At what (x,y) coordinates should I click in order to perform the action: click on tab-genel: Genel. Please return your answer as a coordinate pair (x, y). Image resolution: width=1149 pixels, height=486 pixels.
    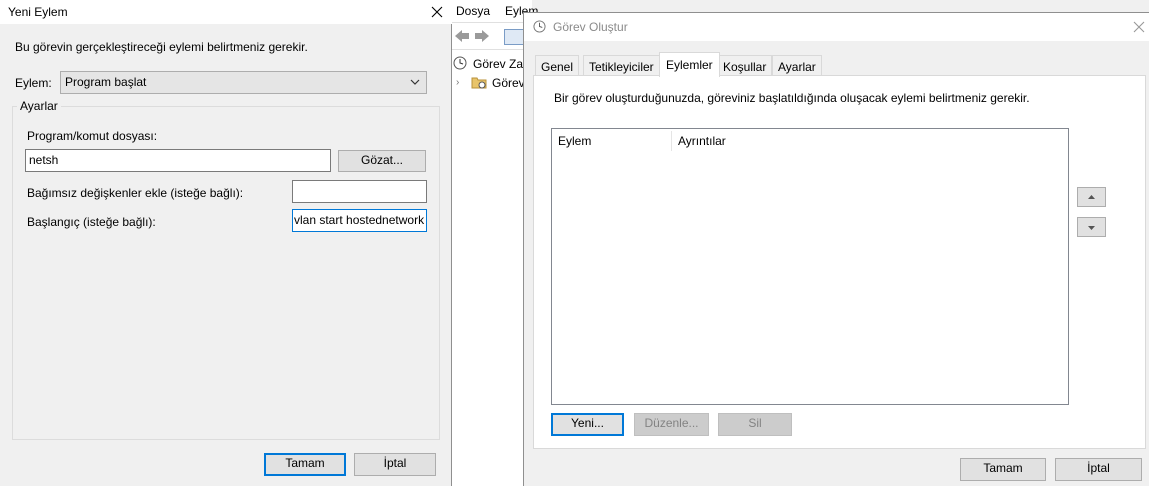
    Looking at the image, I should click on (557, 65).